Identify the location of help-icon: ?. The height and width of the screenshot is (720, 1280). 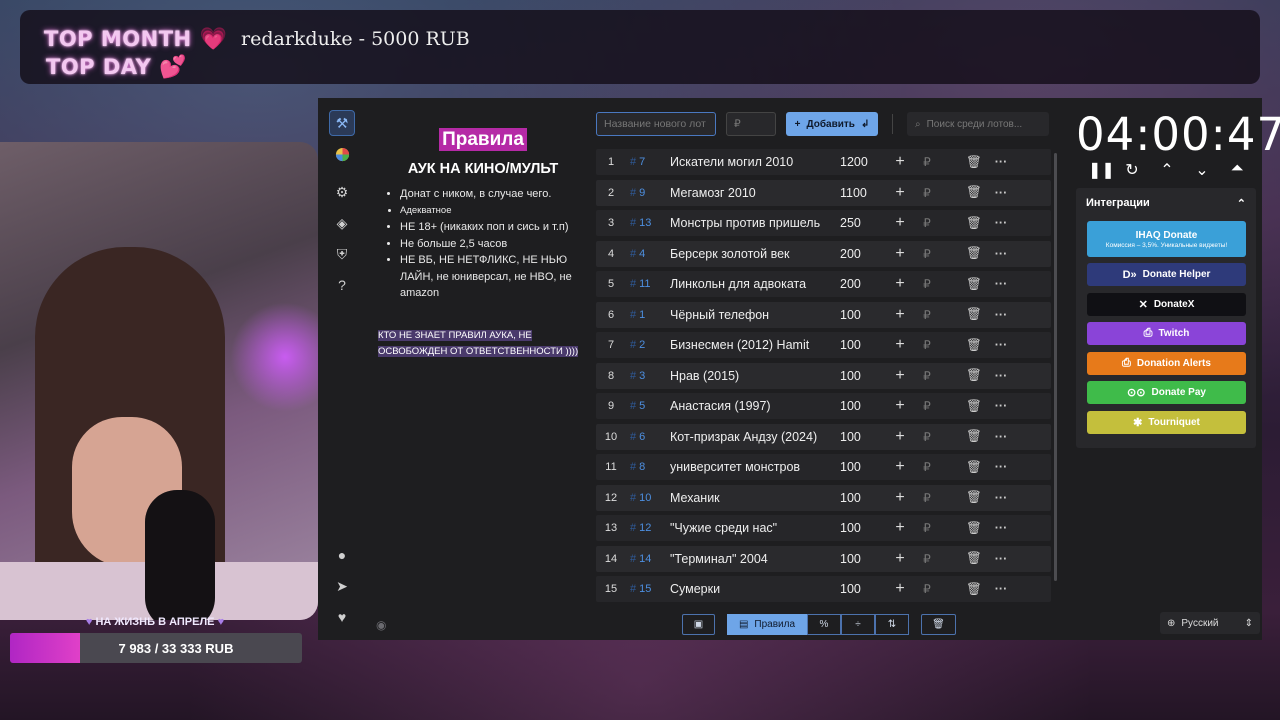
(342, 285).